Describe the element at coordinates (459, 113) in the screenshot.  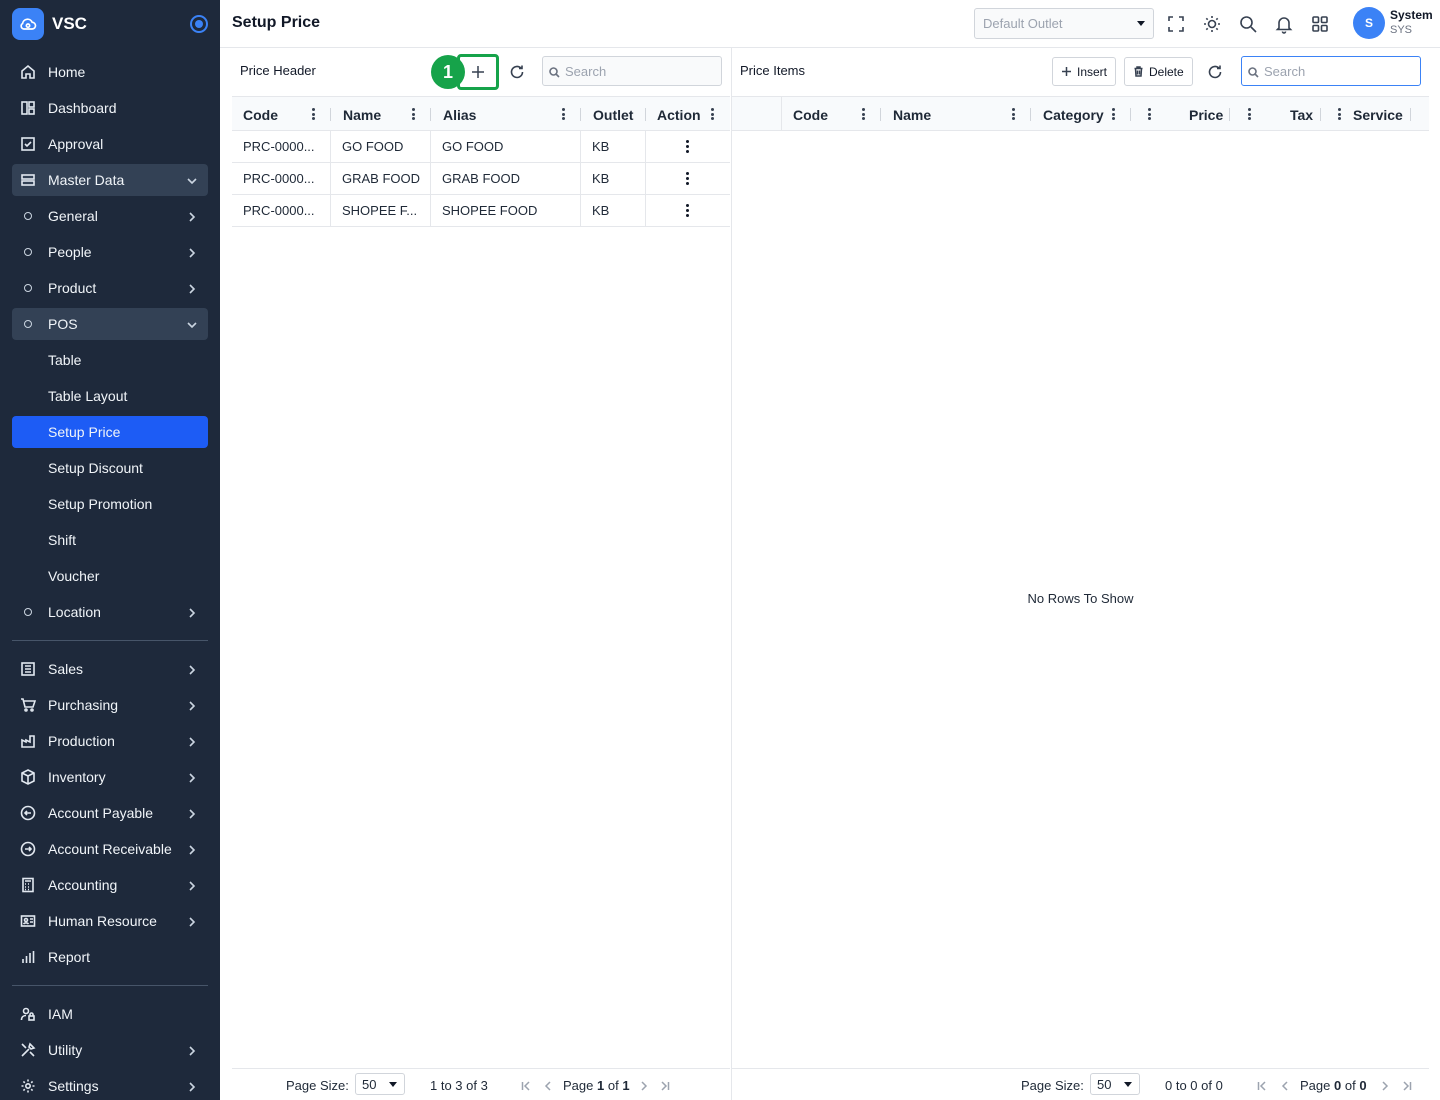
I see `column-header-alias: Alias` at that location.